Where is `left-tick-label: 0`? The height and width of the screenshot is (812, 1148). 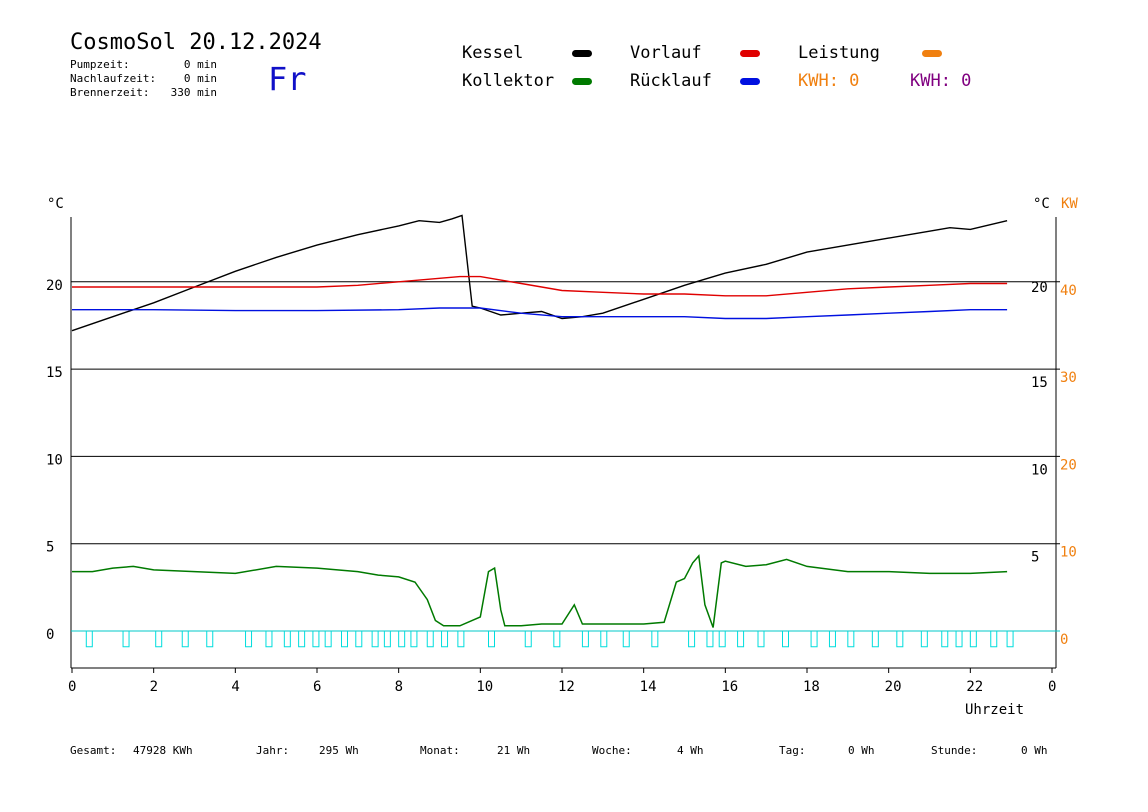
left-tick-label: 0 is located at coordinates (50, 635).